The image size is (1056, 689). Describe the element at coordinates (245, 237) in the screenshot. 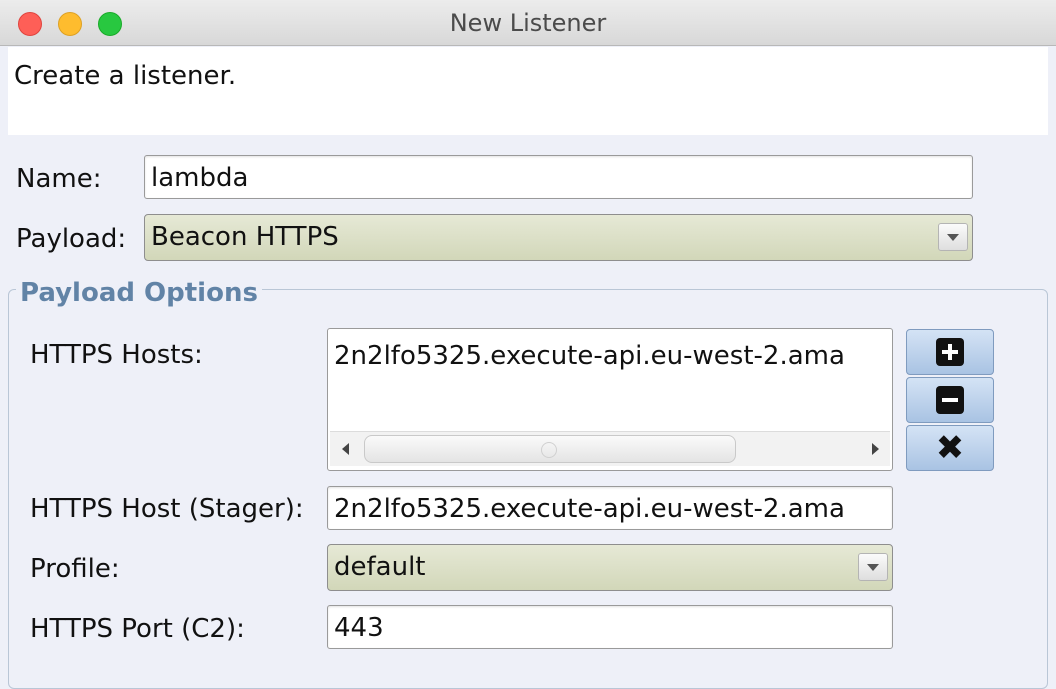

I see `payload-select-value: Beacon HTTPS` at that location.